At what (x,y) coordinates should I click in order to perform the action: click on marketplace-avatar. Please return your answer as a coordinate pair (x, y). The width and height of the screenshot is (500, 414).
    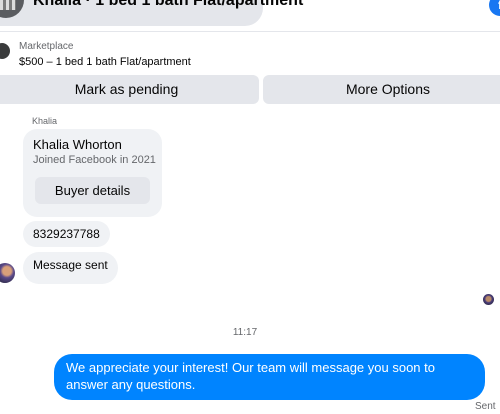
    Looking at the image, I should click on (5, 51).